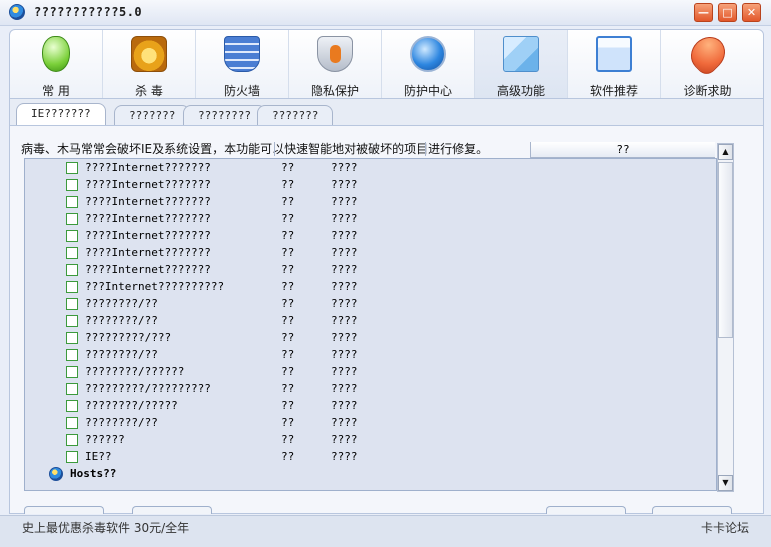 The image size is (771, 547). I want to click on app-logo-icon, so click(17, 12).